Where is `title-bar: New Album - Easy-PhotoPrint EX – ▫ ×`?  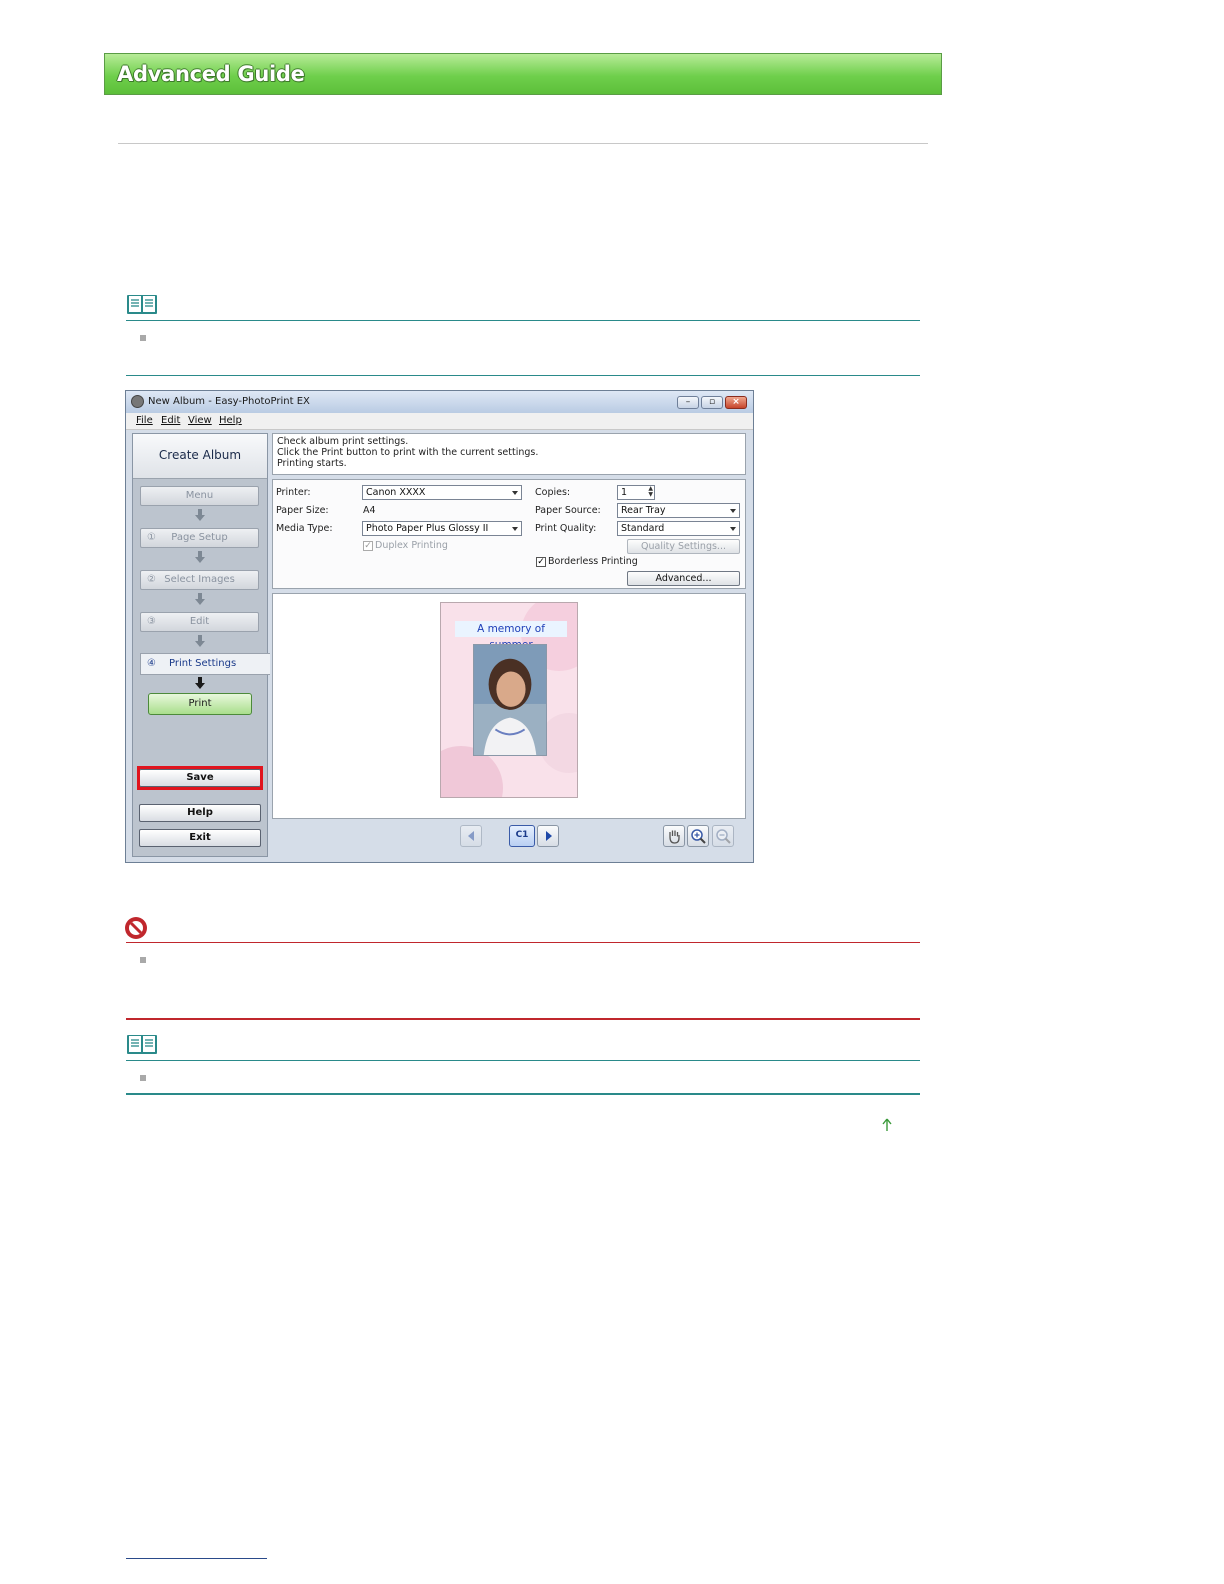 title-bar: New Album - Easy-PhotoPrint EX – ▫ × is located at coordinates (439, 402).